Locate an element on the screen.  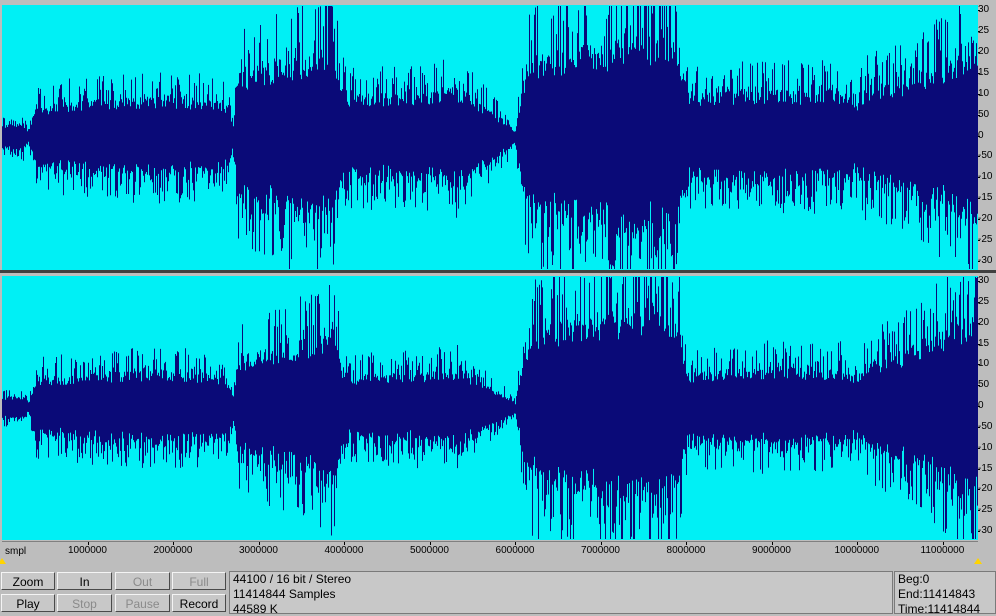
ruler-baseline is located at coordinates (490, 541).